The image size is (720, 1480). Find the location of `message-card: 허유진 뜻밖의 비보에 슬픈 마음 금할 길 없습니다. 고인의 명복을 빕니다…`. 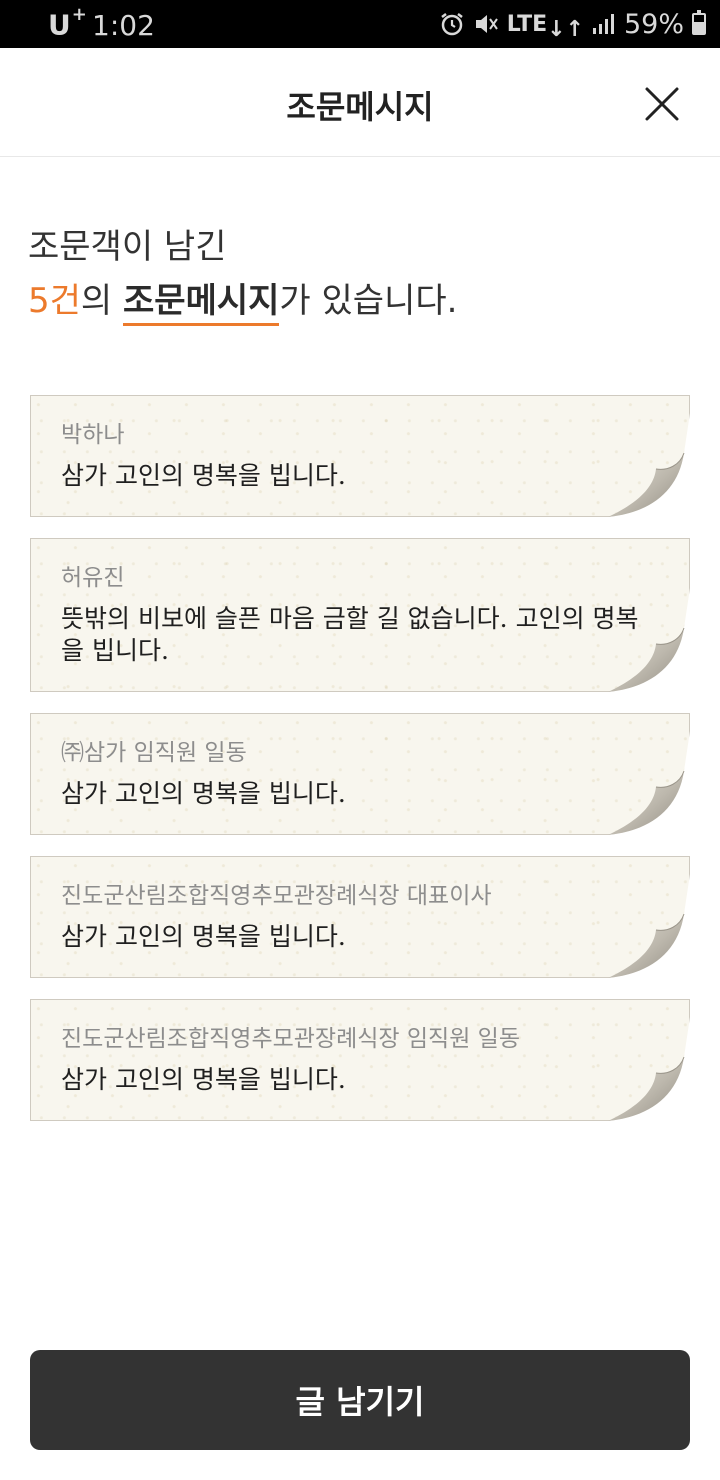

message-card: 허유진 뜻밖의 비보에 슬픈 마음 금할 길 없습니다. 고인의 명복을 빕니다… is located at coordinates (360, 615).